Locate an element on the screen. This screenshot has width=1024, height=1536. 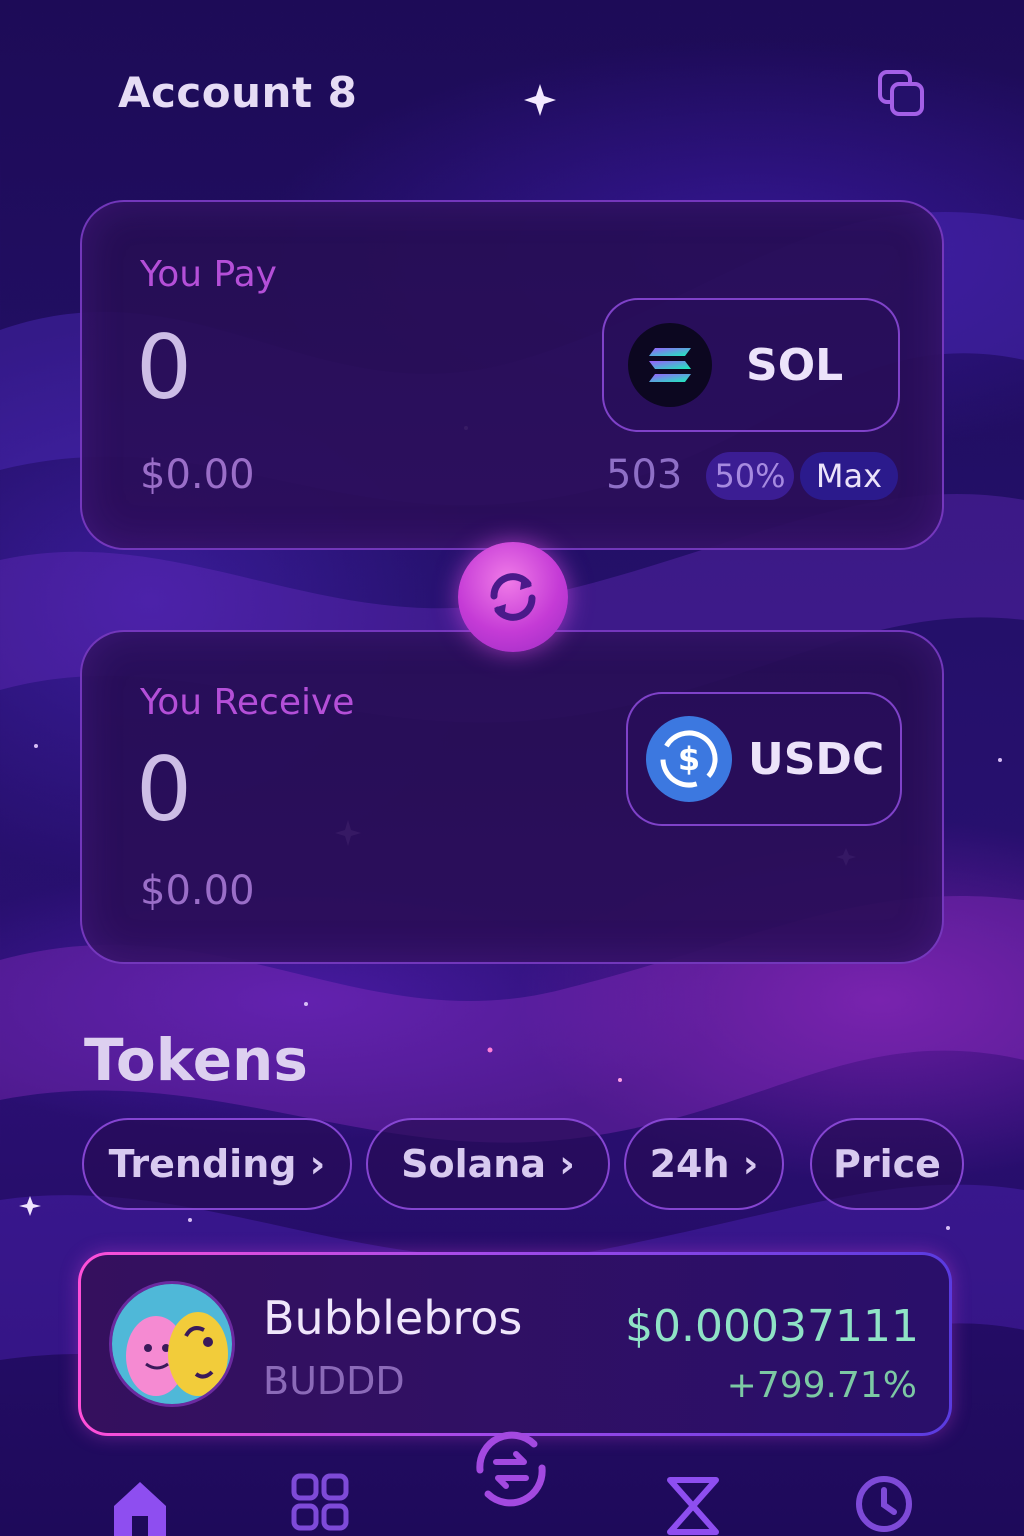
pay-balance: 503 is located at coordinates (644, 475).